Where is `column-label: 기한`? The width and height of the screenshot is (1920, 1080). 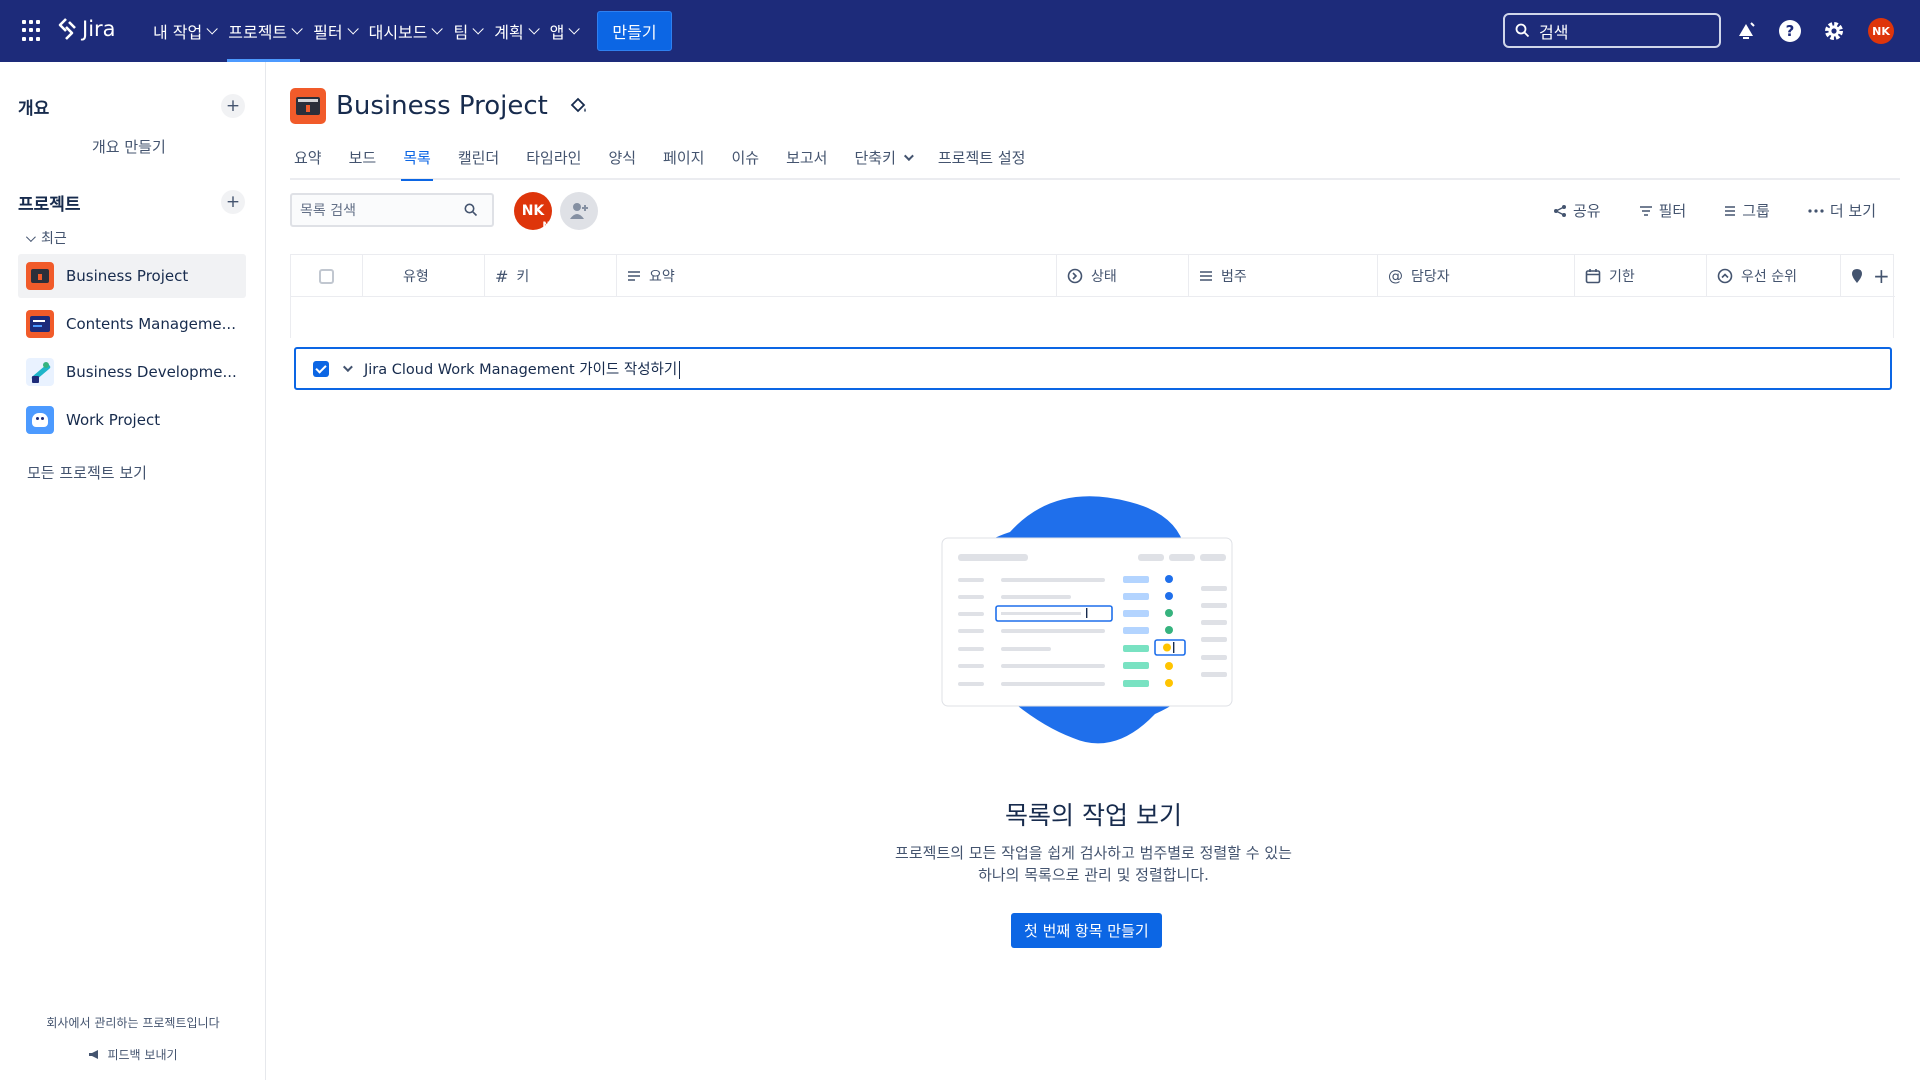
column-label: 기한 is located at coordinates (1622, 277).